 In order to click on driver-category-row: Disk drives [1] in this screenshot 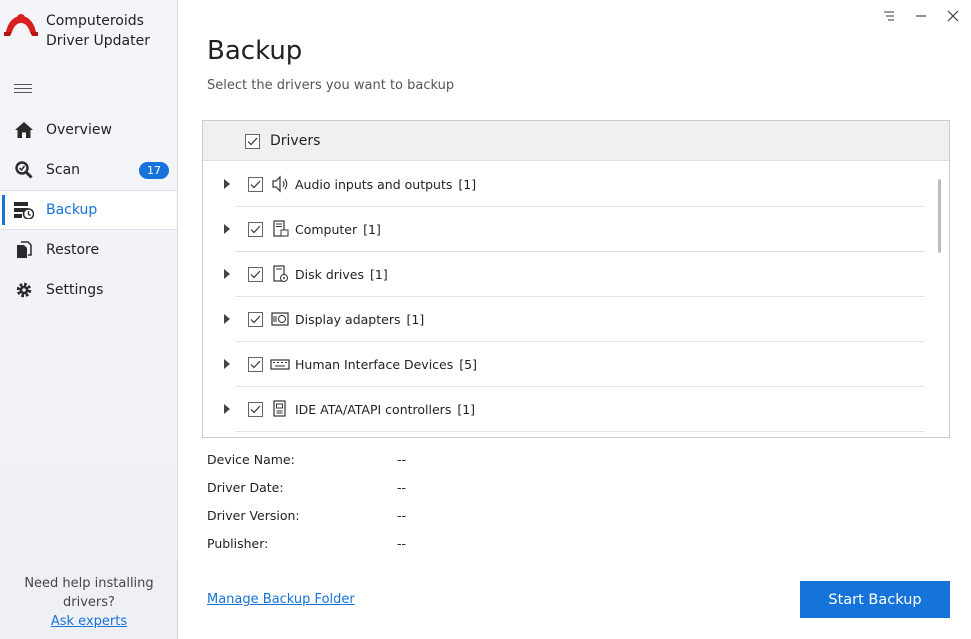, I will do `click(576, 274)`.